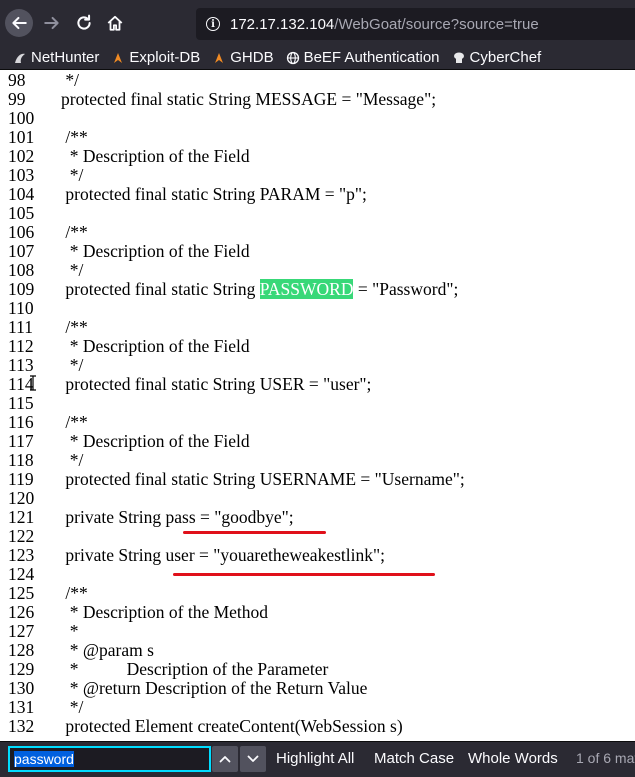 The height and width of the screenshot is (777, 635). What do you see at coordinates (21, 460) in the screenshot?
I see `line-number: 118` at bounding box center [21, 460].